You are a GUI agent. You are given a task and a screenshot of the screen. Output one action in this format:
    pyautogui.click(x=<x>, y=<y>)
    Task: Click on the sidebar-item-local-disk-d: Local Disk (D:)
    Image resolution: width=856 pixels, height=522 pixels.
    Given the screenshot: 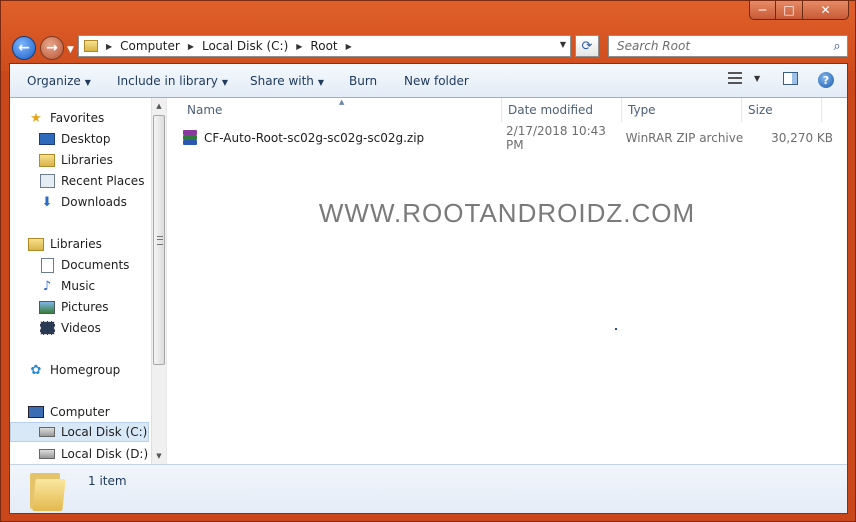 What is the action you would take?
    pyautogui.click(x=93, y=454)
    